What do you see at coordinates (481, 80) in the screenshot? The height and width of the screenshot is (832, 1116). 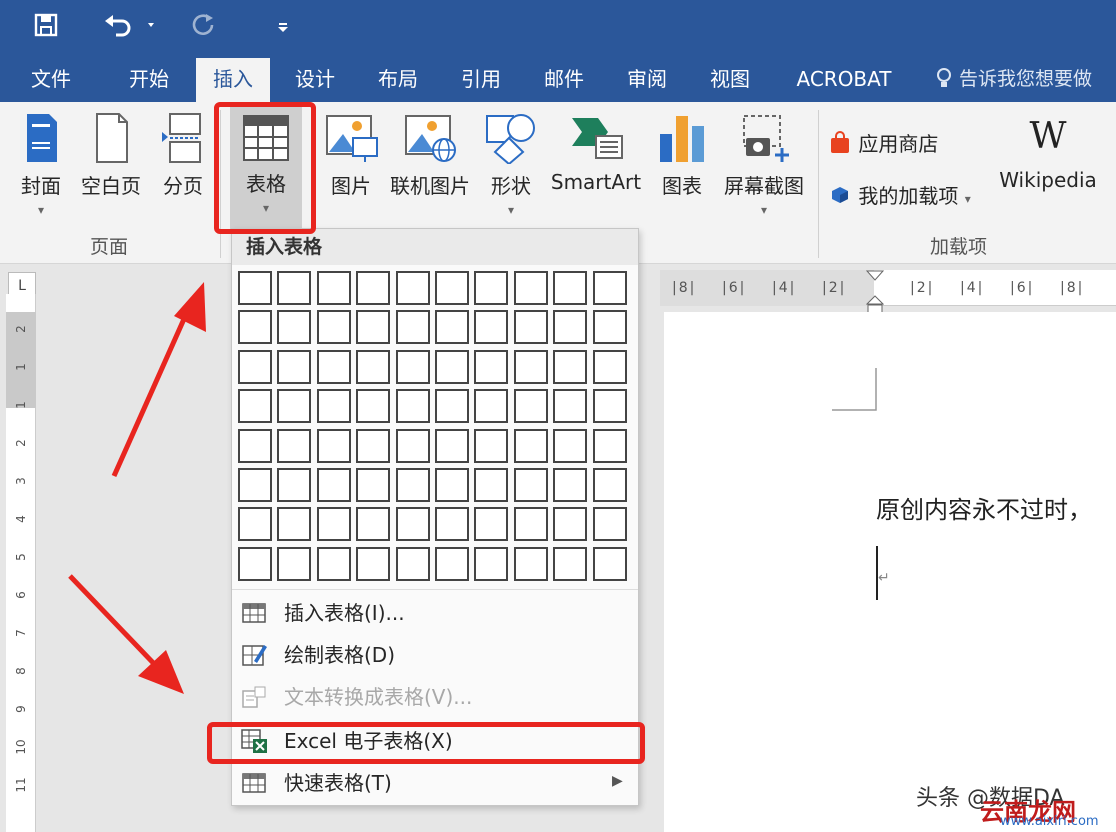 I see `tab-references: 引用` at bounding box center [481, 80].